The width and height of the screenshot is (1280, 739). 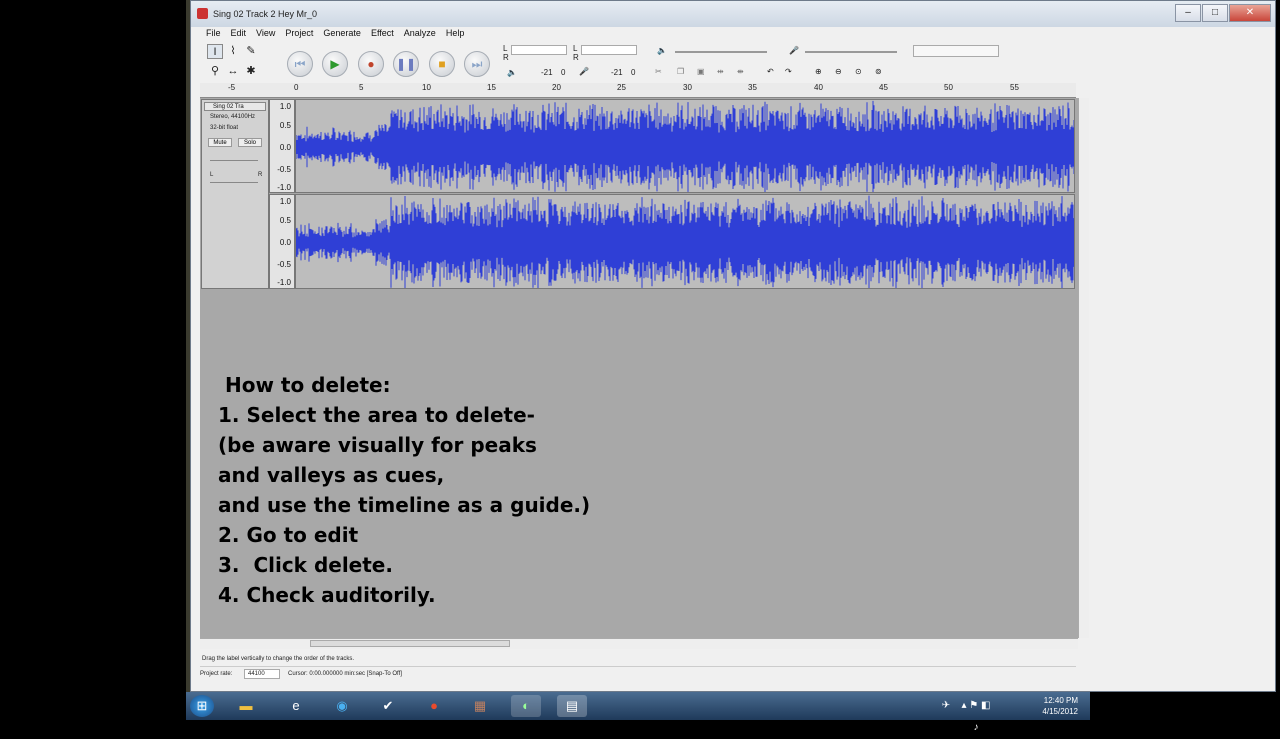 I want to click on menu-effect: Effect, so click(x=382, y=35).